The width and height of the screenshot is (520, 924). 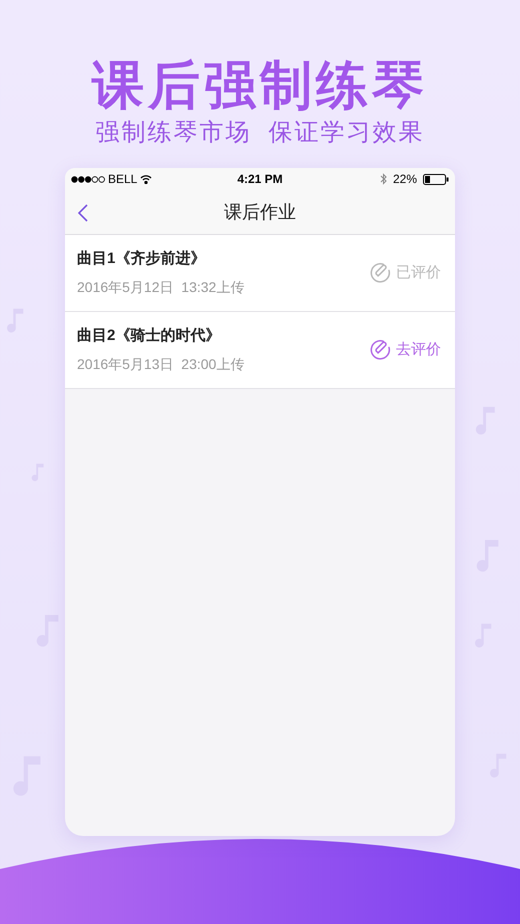 What do you see at coordinates (123, 179) in the screenshot?
I see `carrier-name: BELL` at bounding box center [123, 179].